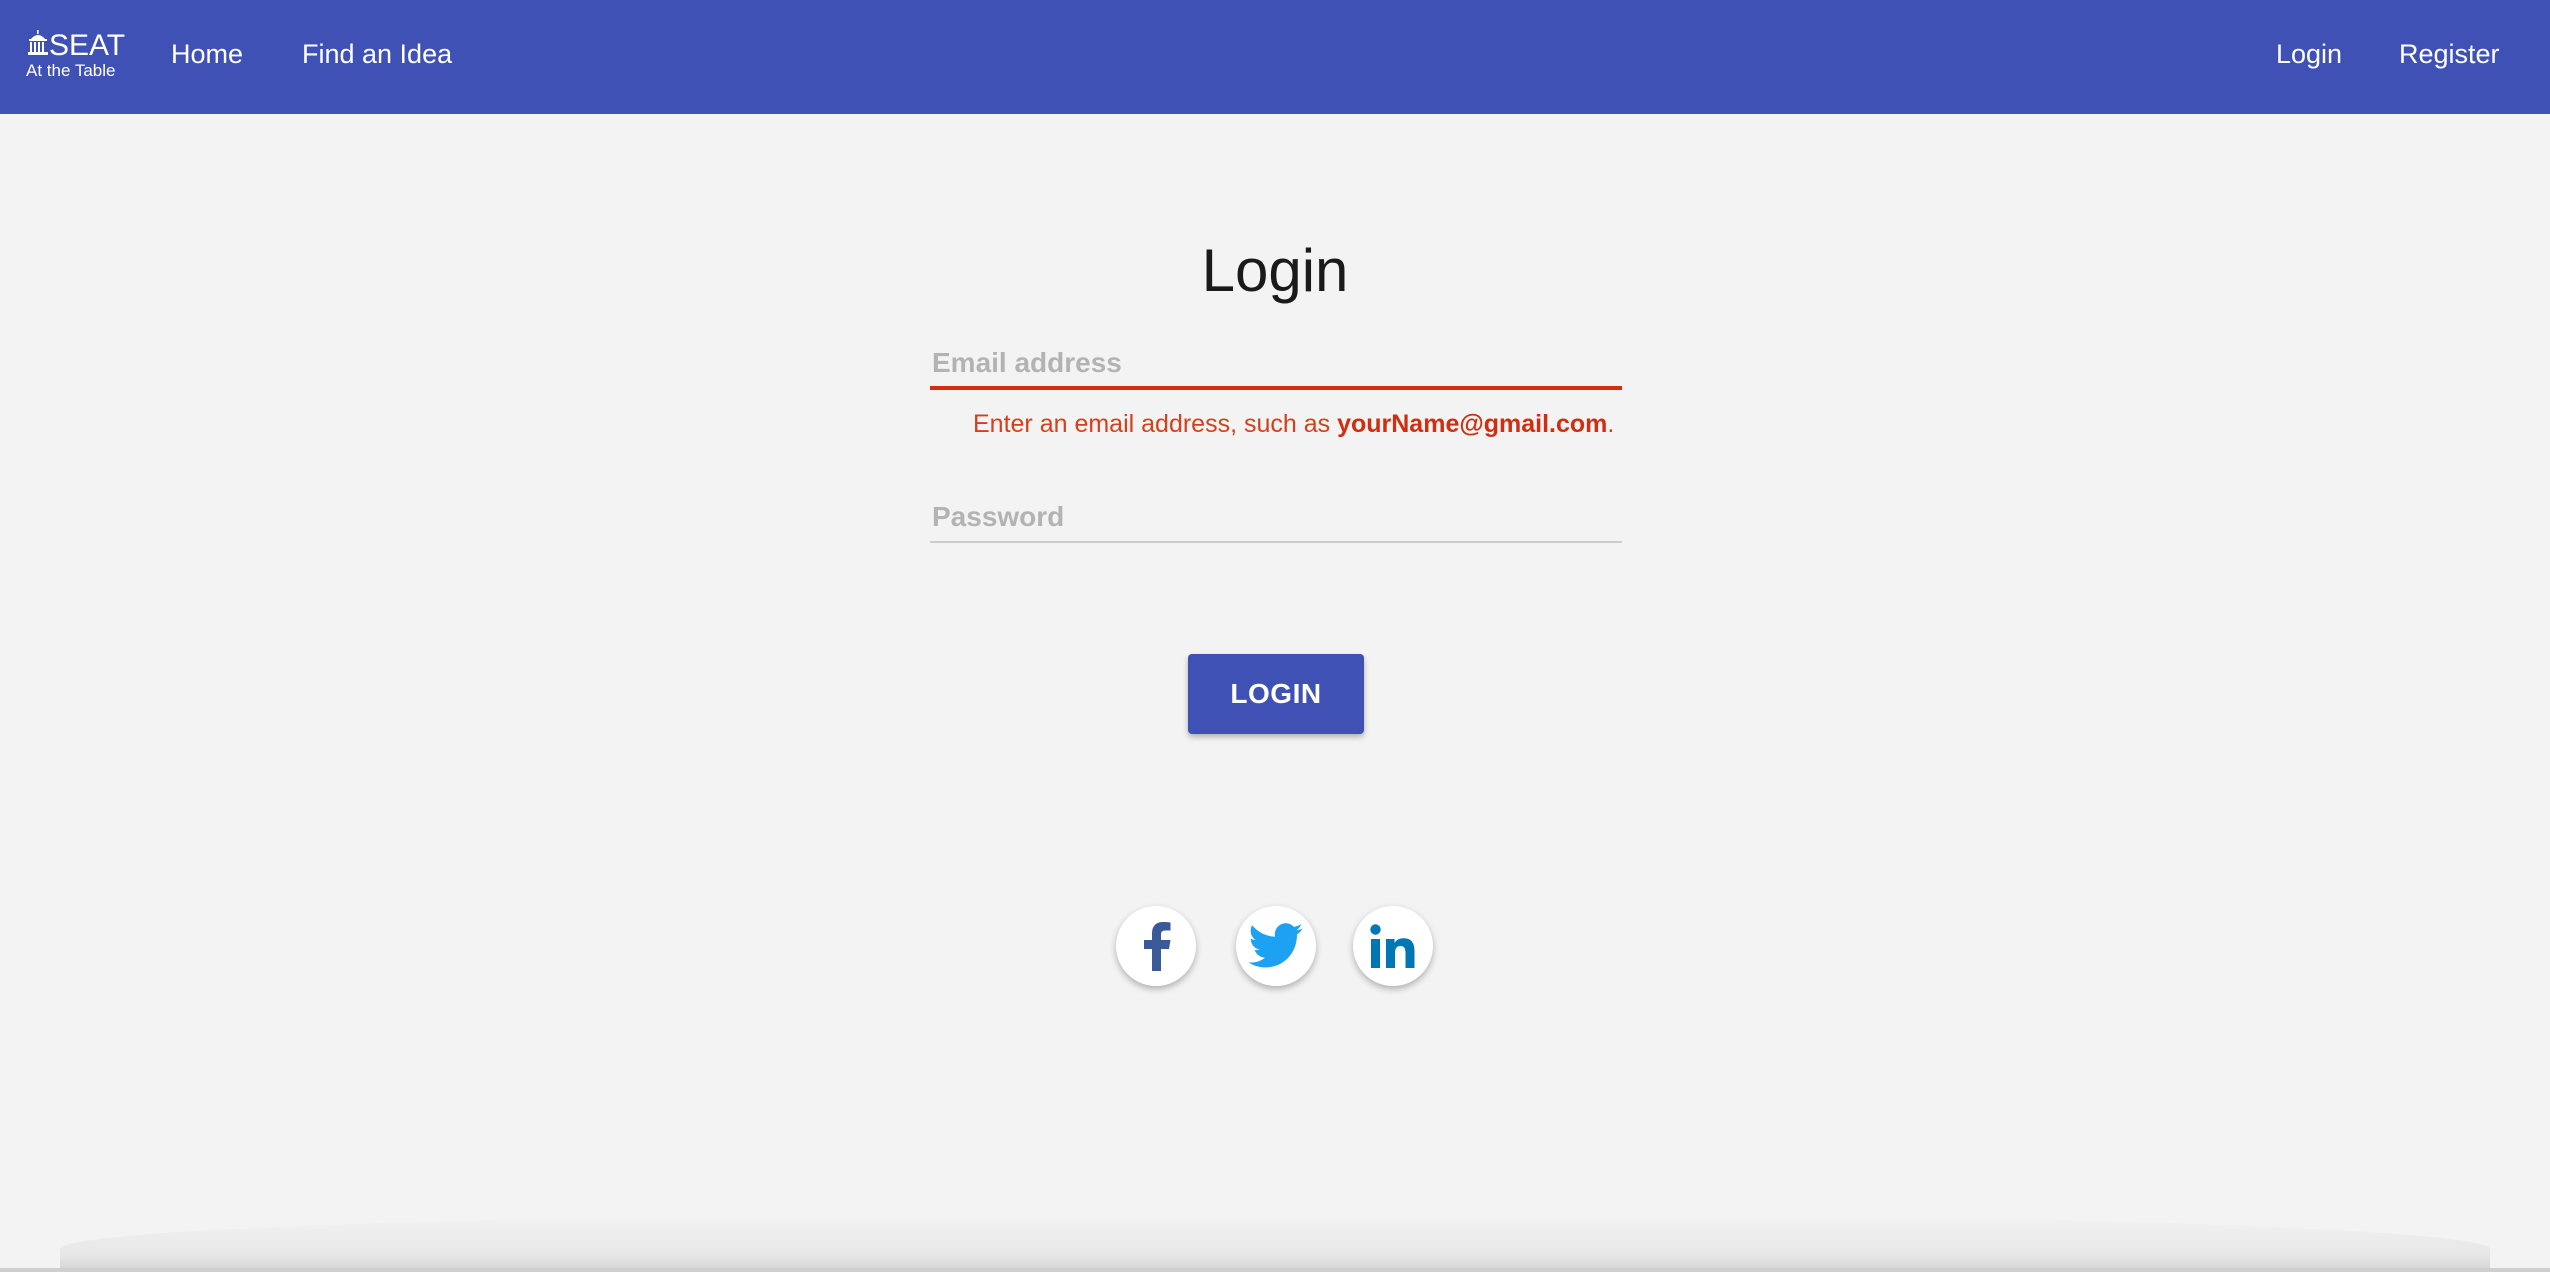 The height and width of the screenshot is (1272, 2550). What do you see at coordinates (377, 54) in the screenshot?
I see `nav-find-idea-link: Find an Idea` at bounding box center [377, 54].